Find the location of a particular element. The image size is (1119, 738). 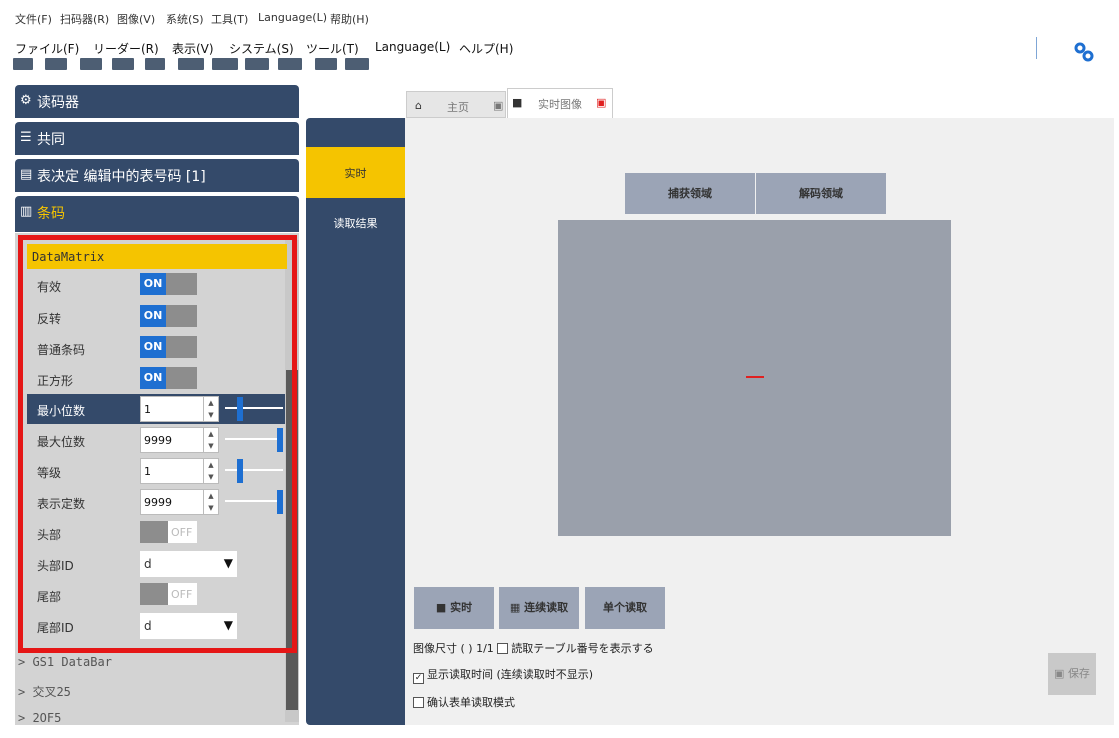

confirm-mode-option: 确认表单读取模式 is located at coordinates (464, 702).